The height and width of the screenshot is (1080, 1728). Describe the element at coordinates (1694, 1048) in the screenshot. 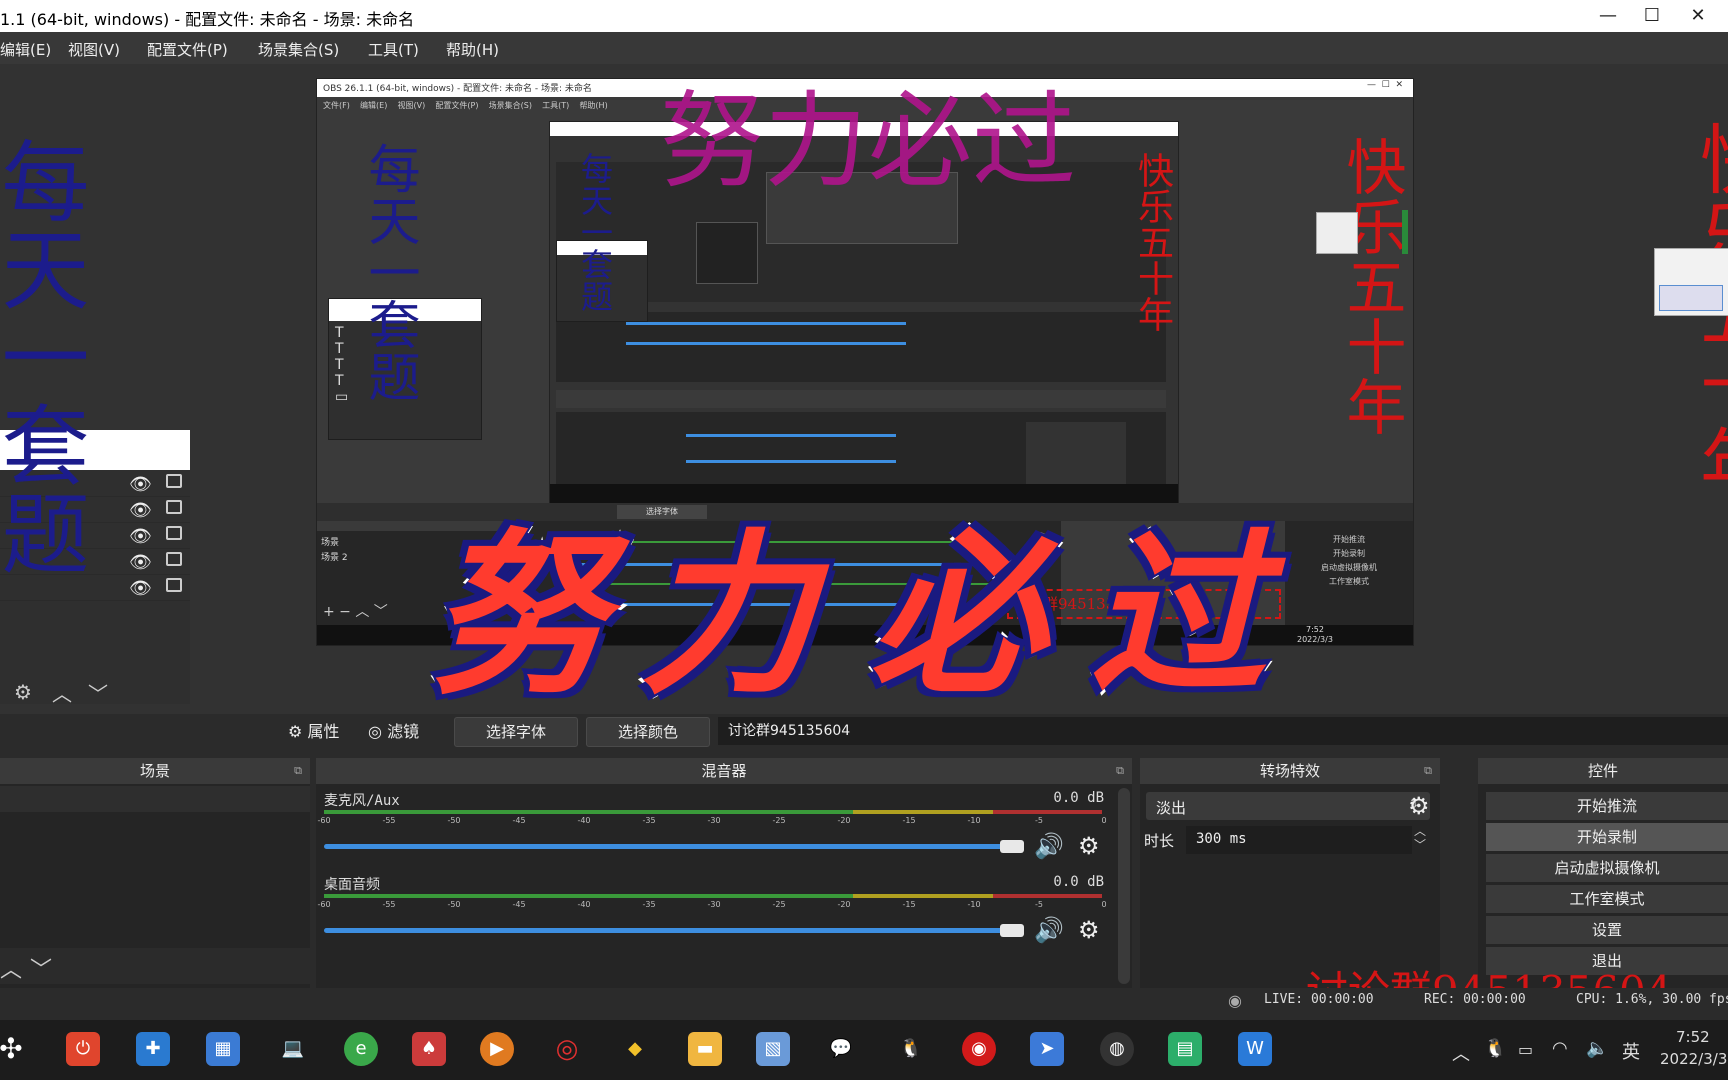

I see `clock: 7:52 2022/3/3` at that location.